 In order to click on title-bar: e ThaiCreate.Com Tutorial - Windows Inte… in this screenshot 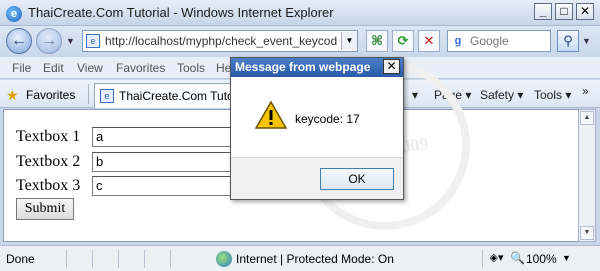, I will do `click(300, 13)`.